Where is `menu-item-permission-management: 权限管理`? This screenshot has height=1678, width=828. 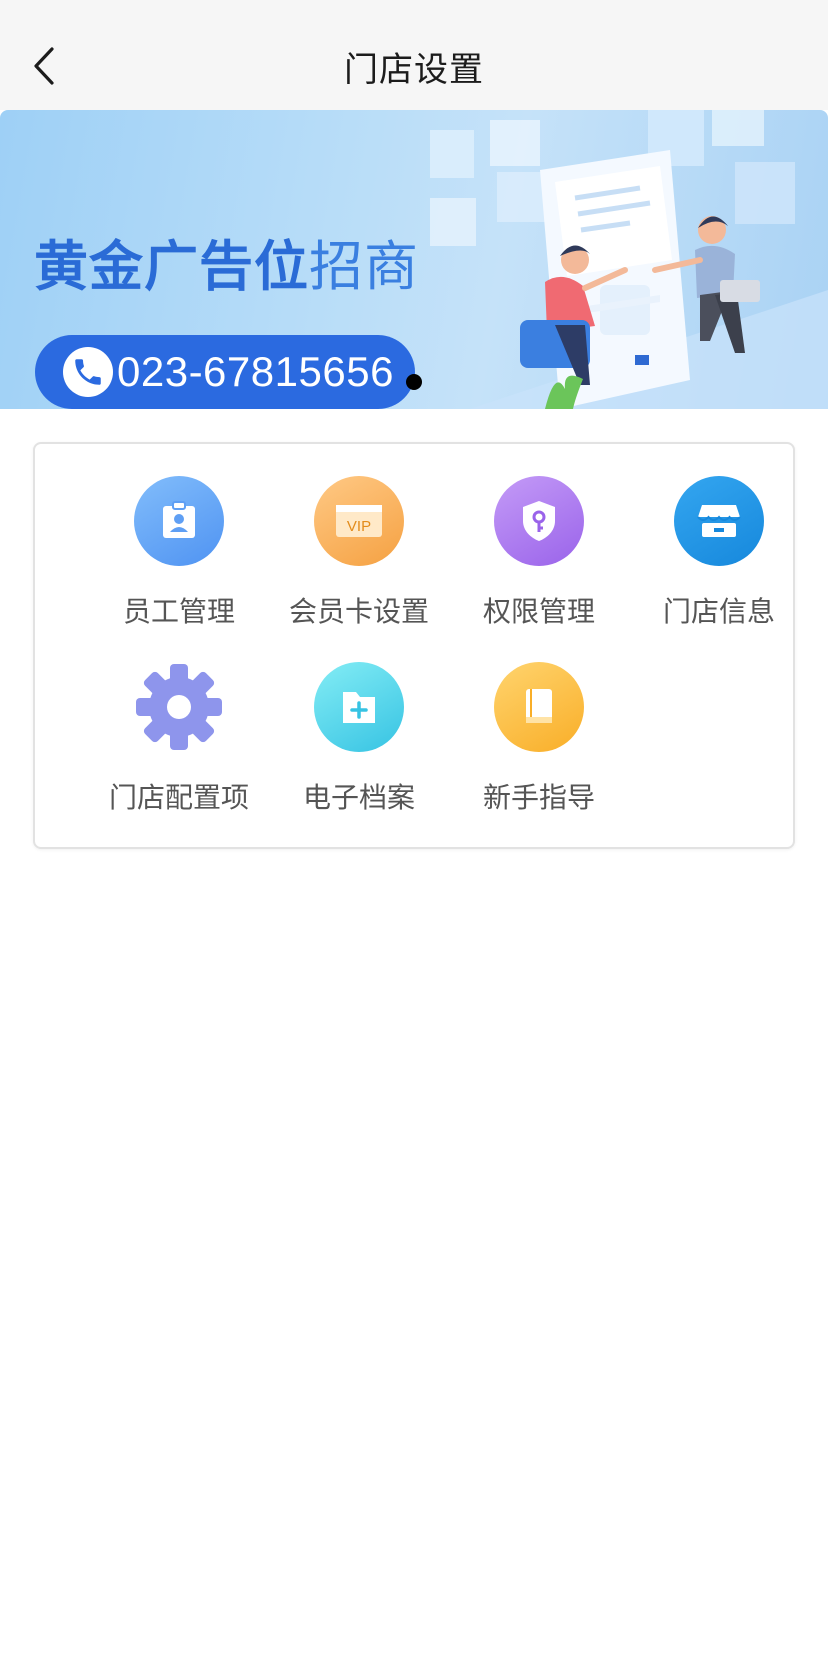 menu-item-permission-management: 权限管理 is located at coordinates (539, 556).